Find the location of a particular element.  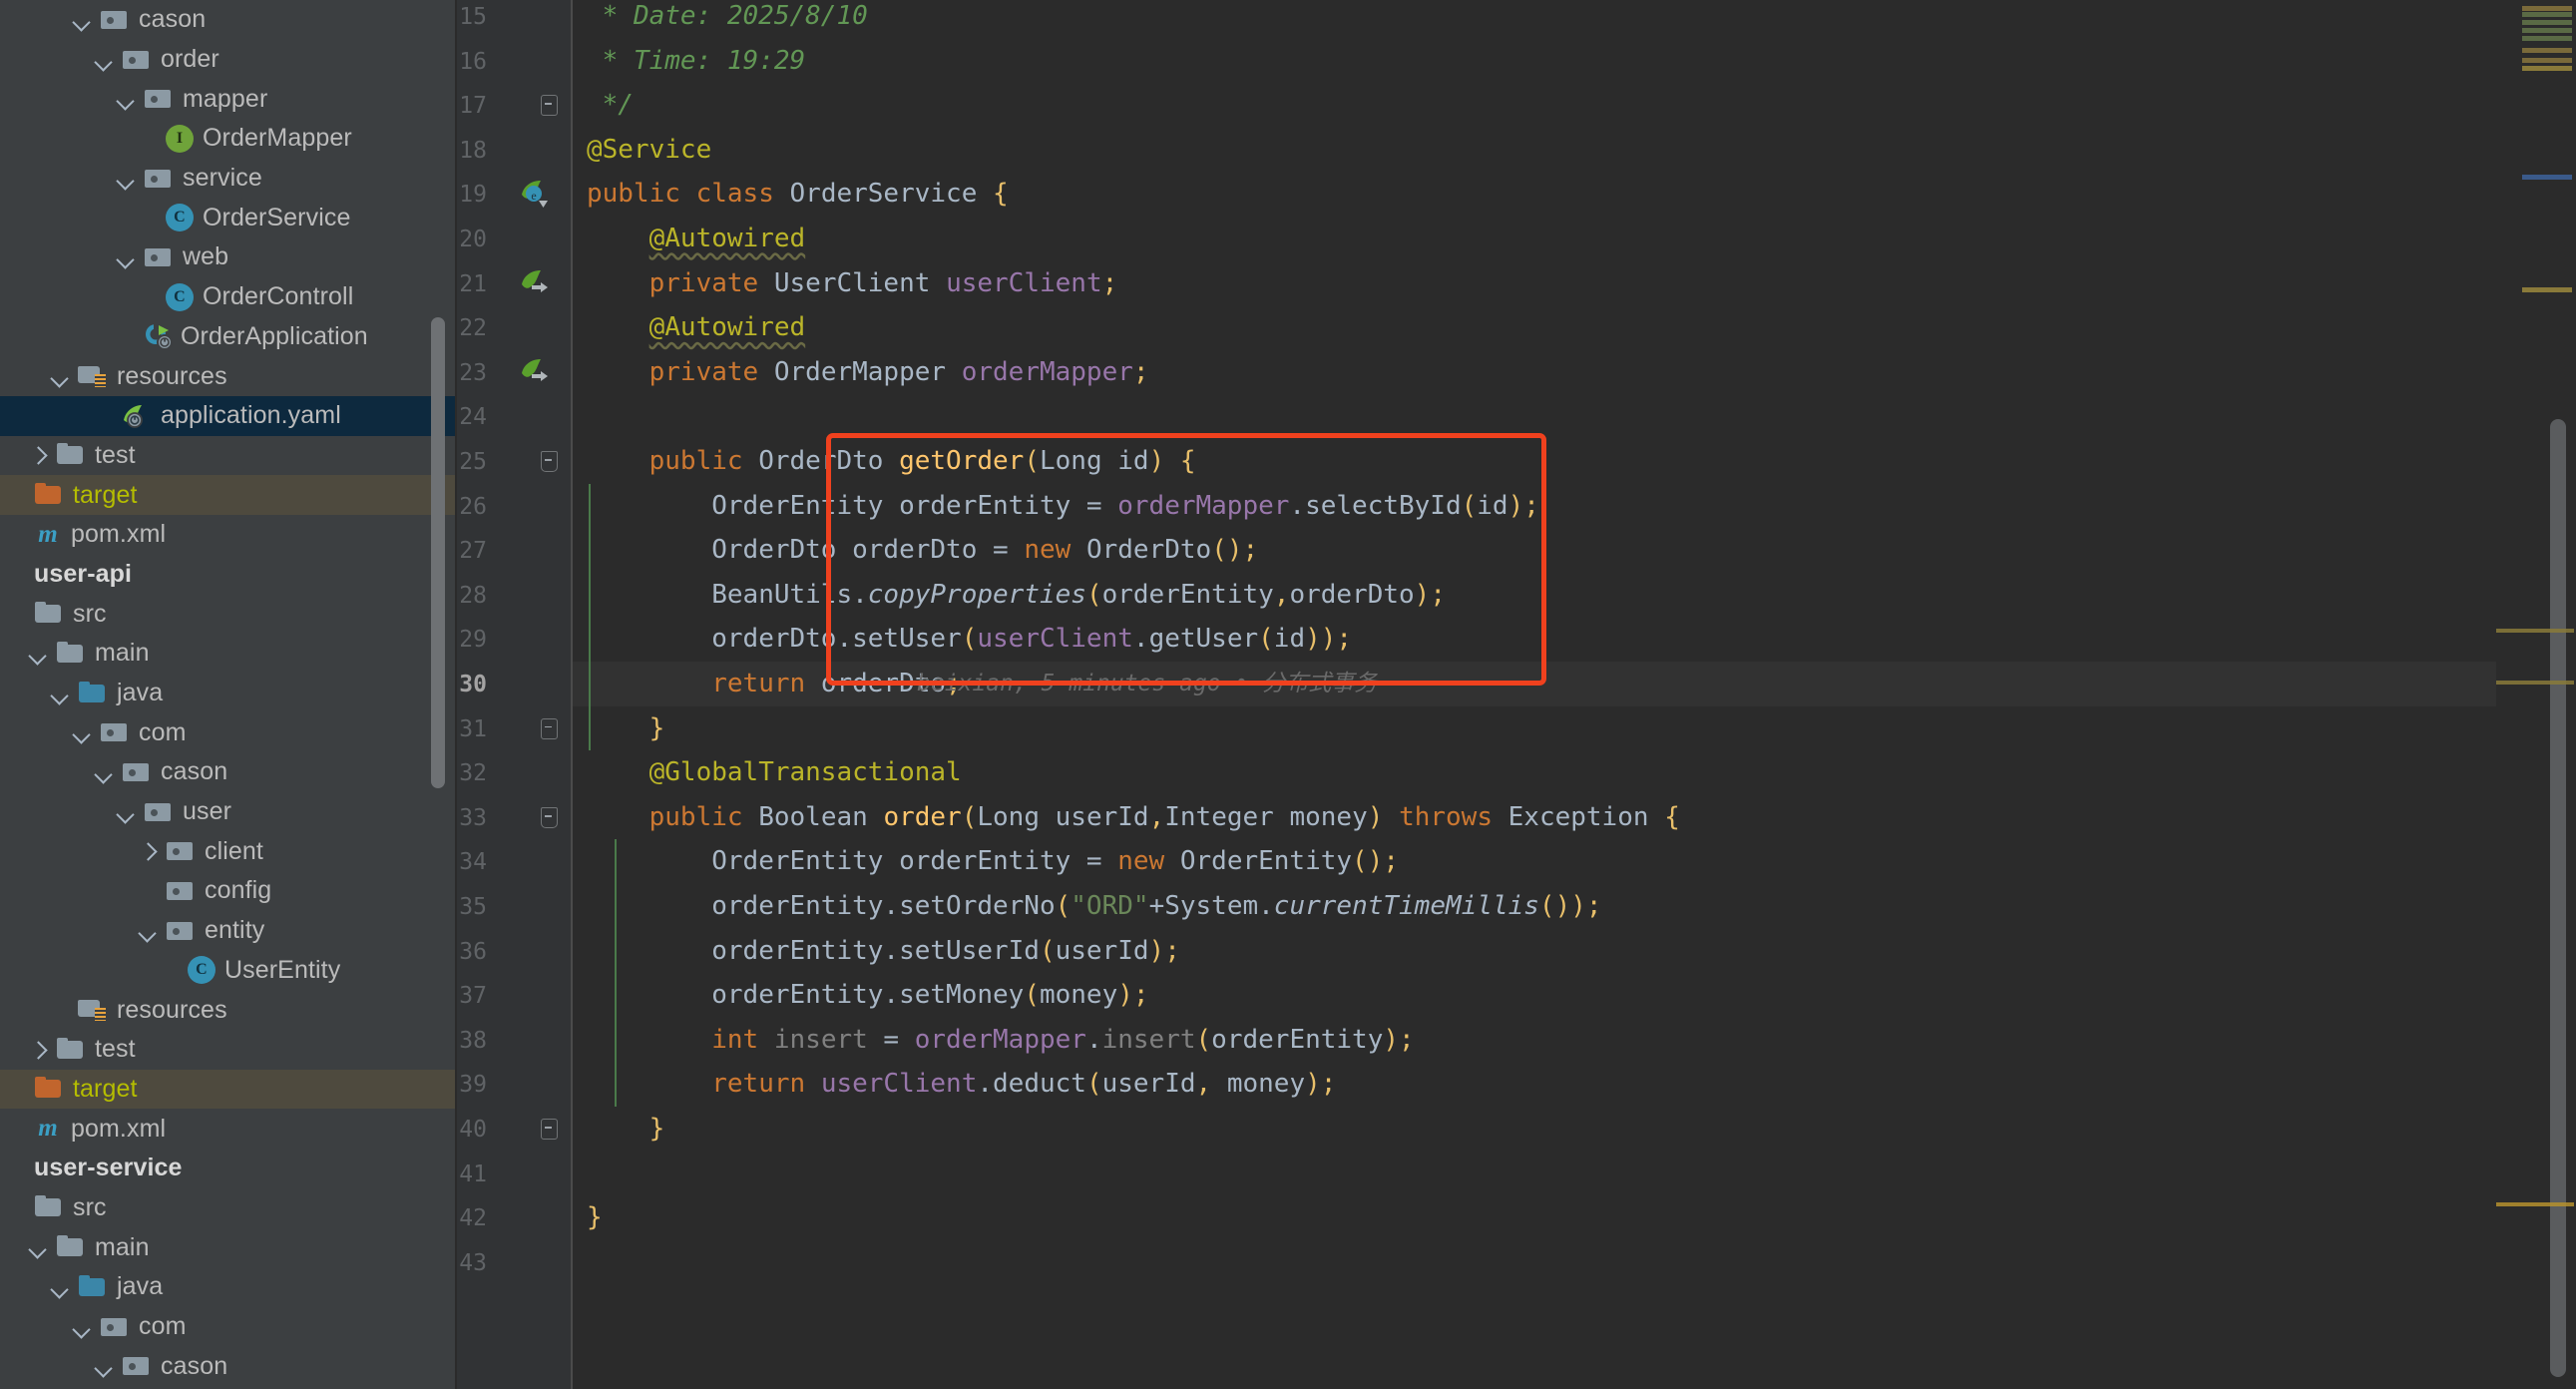

code-line: public class OrderService { is located at coordinates (1534, 194).